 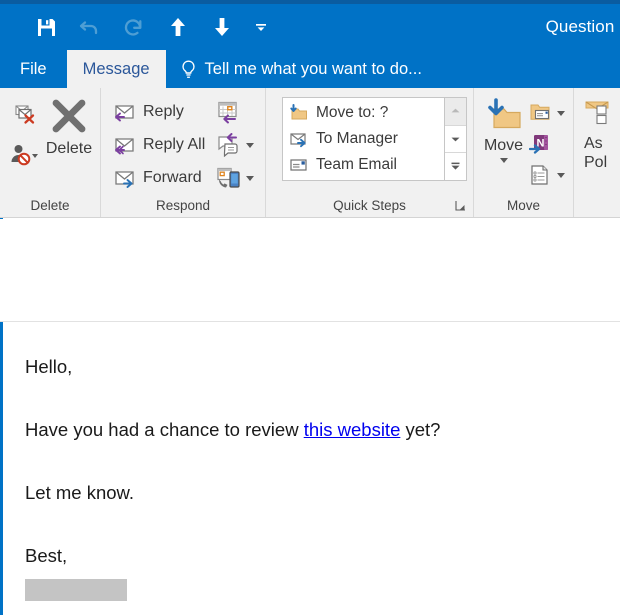 I want to click on reply-all-button: Reply All, so click(x=158, y=145).